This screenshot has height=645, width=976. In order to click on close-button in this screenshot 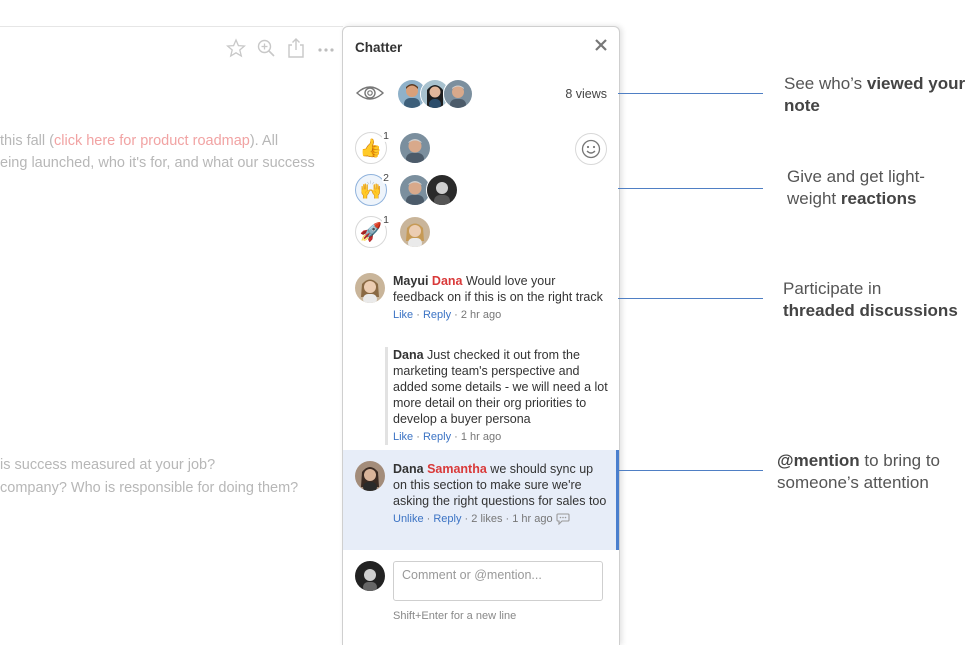, I will do `click(601, 45)`.